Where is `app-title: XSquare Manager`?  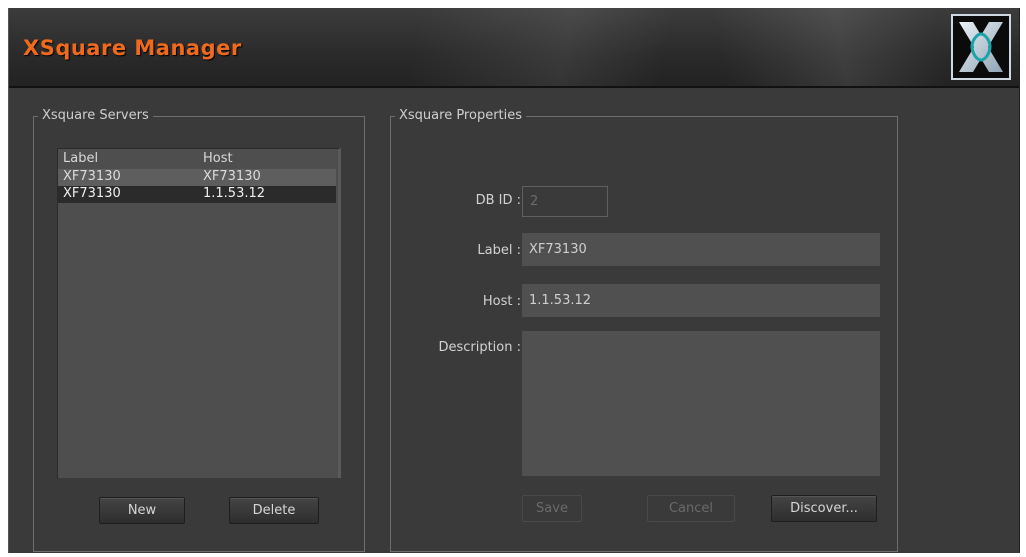
app-title: XSquare Manager is located at coordinates (132, 48).